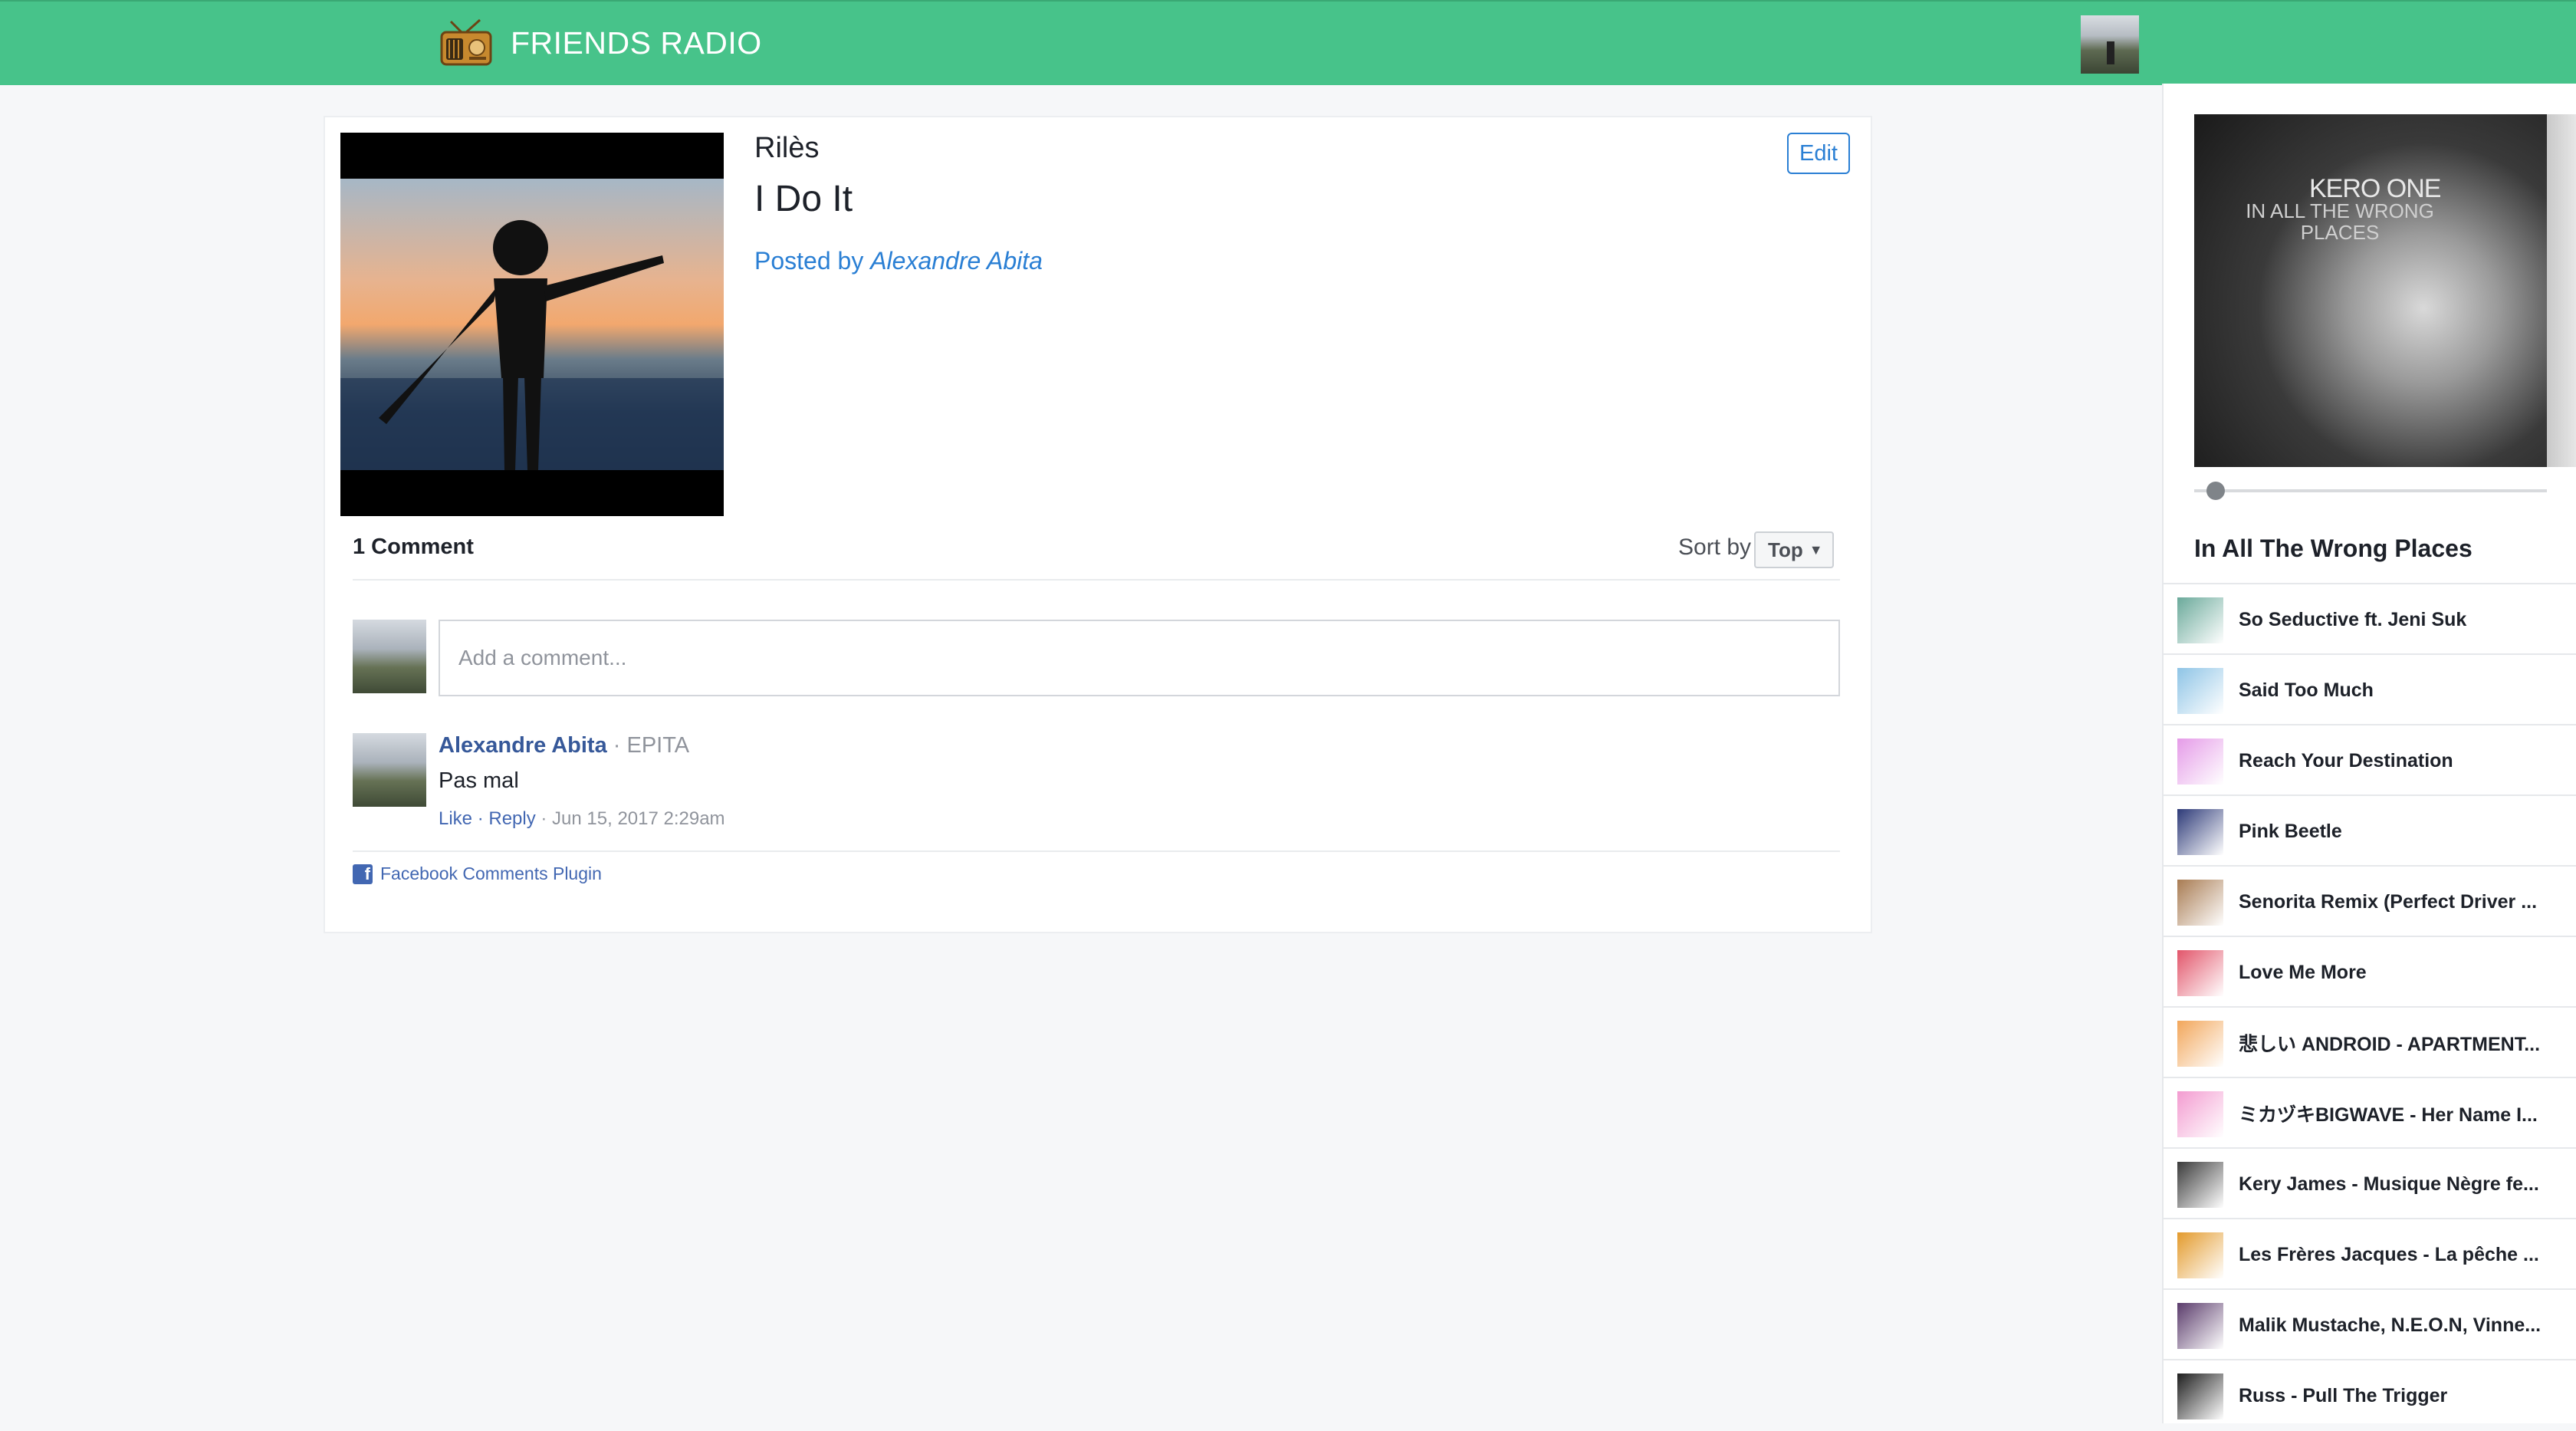  I want to click on facebook-plugin-label: Facebook Comments Plugin, so click(491, 873).